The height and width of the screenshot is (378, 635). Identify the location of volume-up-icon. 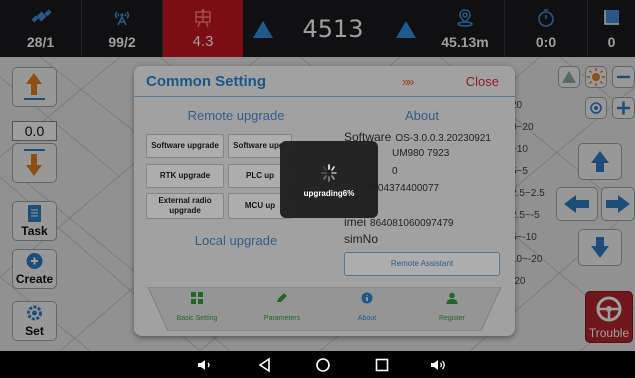
(438, 365).